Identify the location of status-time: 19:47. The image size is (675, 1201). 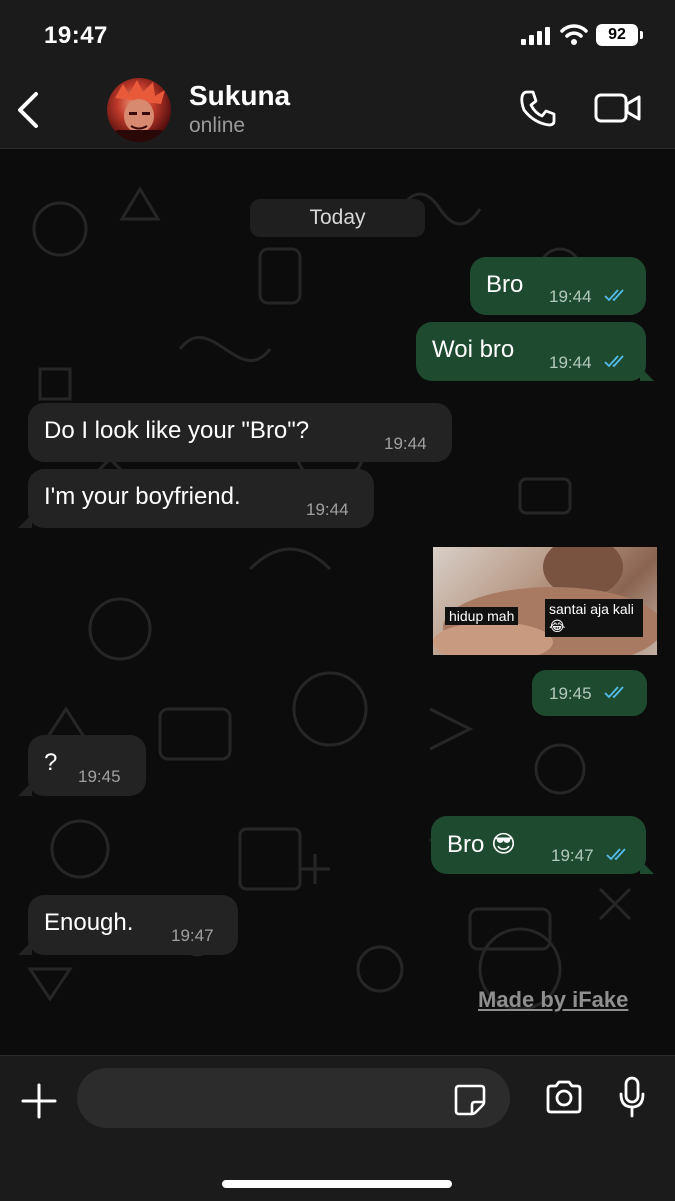
(76, 35).